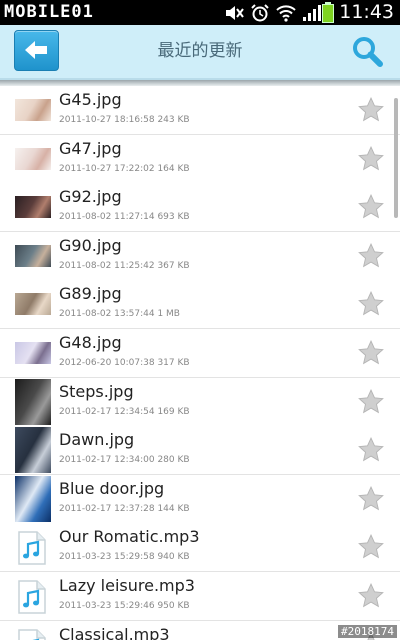 Image resolution: width=400 pixels, height=640 pixels. Describe the element at coordinates (367, 631) in the screenshot. I see `watermark: #2018174` at that location.